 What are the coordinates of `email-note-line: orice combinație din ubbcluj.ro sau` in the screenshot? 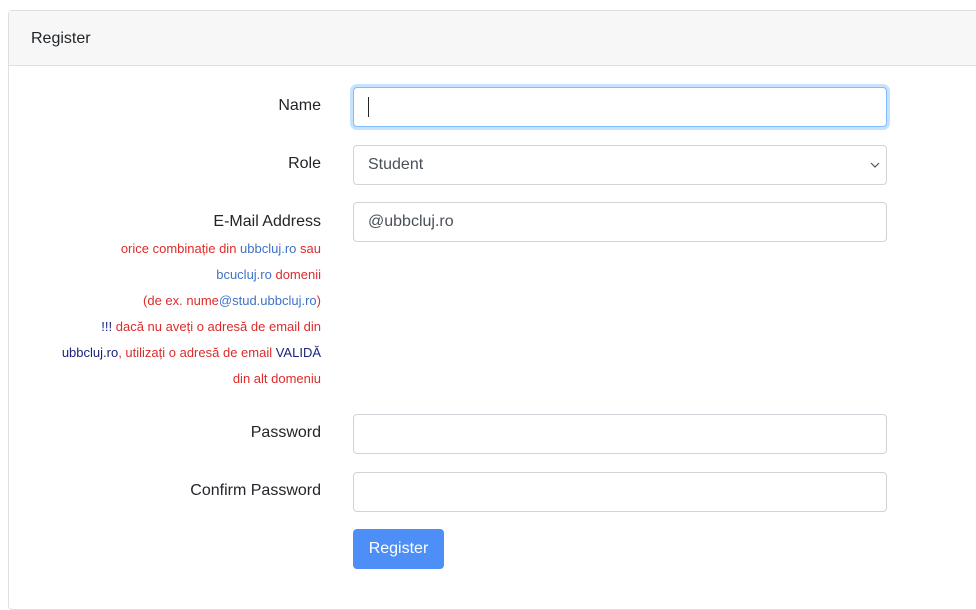 It's located at (191, 249).